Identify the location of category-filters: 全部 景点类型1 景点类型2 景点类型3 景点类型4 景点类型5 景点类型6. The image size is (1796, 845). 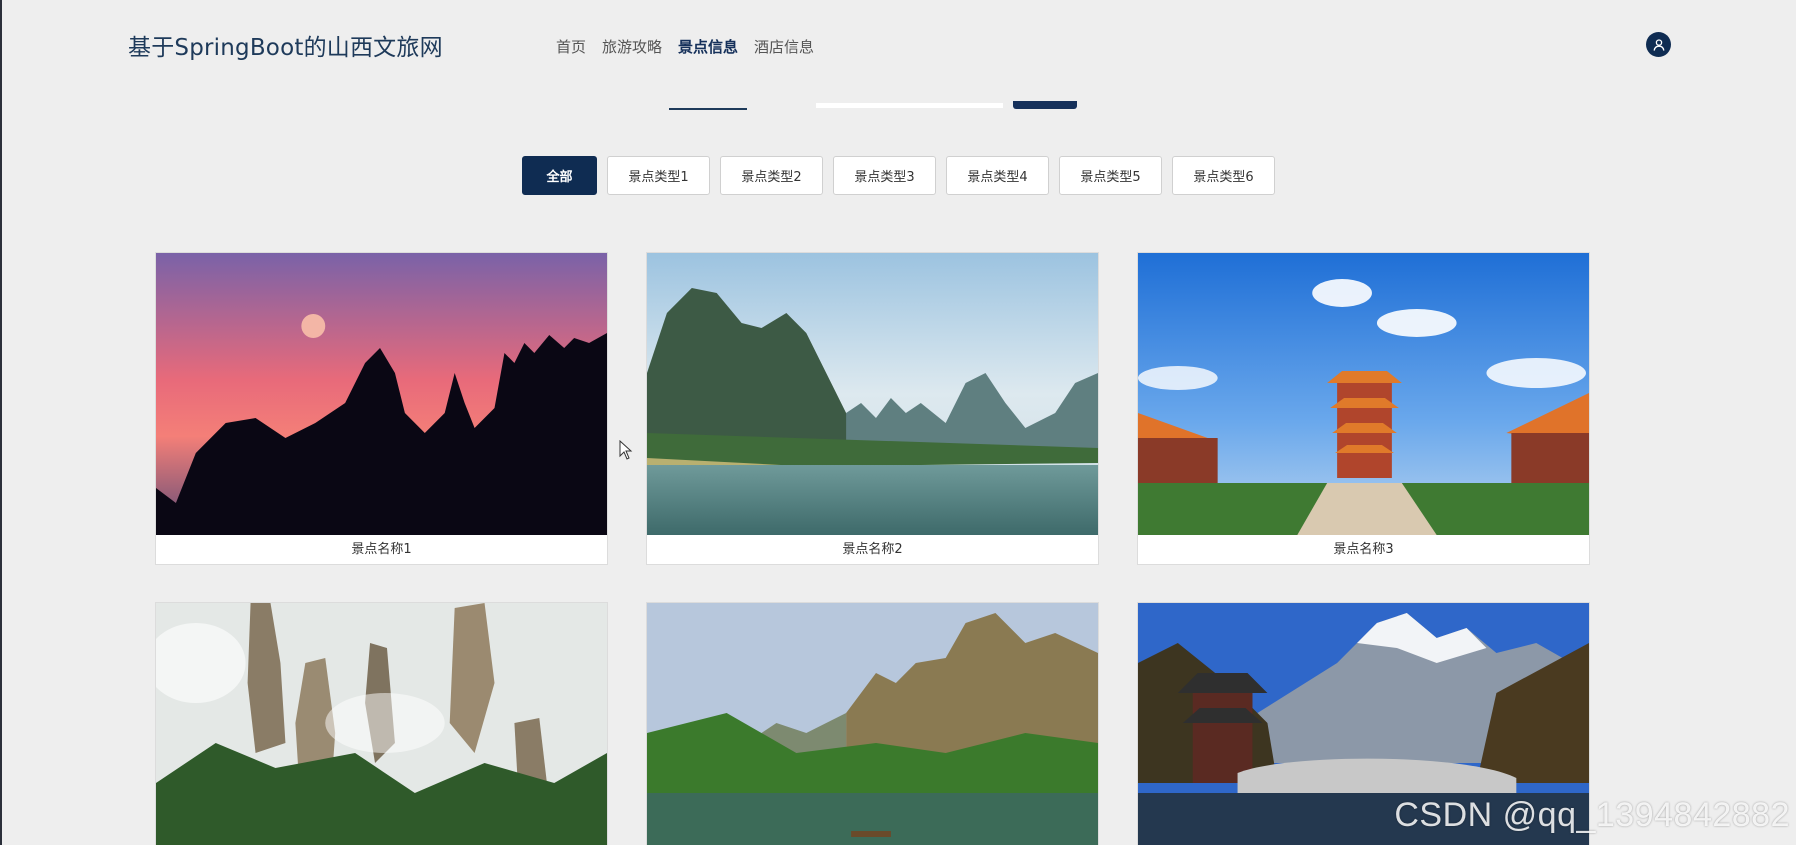
(898, 175).